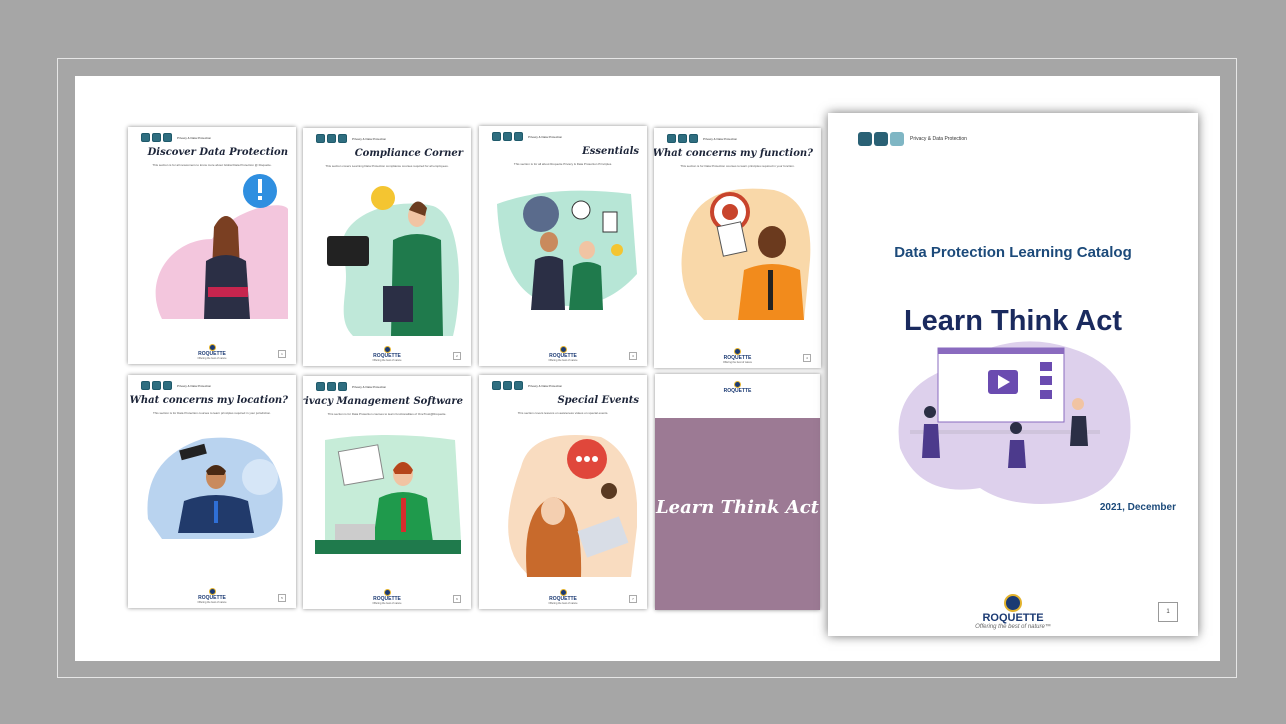 Image resolution: width=1286 pixels, height=724 pixels. Describe the element at coordinates (1013, 612) in the screenshot. I see `roquette-logo: ROQUETTE Offering the best of nature™` at that location.